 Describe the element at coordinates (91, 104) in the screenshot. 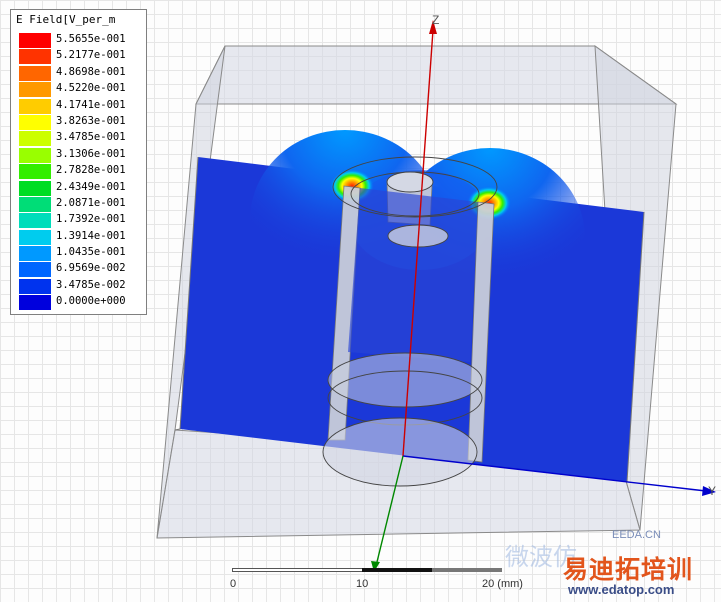

I see `legend-value: 4.1741e-001` at that location.